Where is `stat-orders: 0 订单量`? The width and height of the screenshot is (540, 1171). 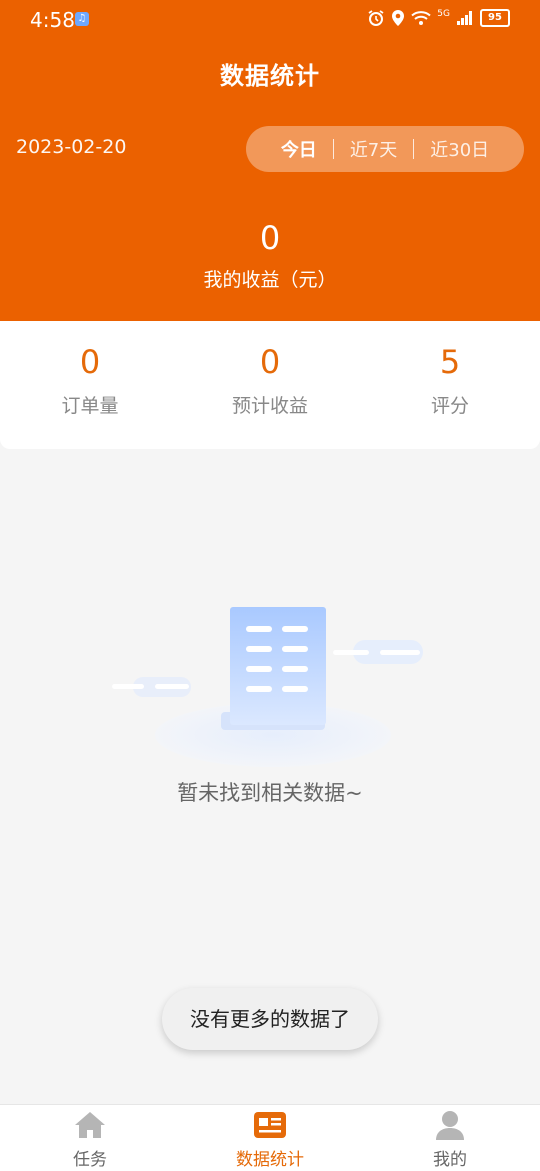 stat-orders: 0 订单量 is located at coordinates (90, 380).